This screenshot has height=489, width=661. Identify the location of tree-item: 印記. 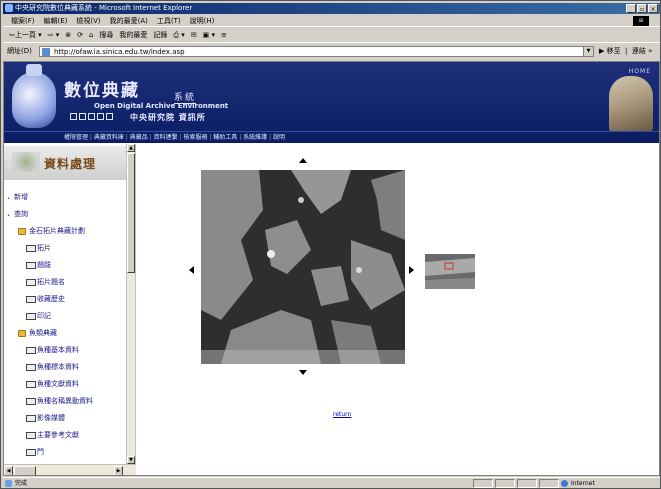
(66, 319).